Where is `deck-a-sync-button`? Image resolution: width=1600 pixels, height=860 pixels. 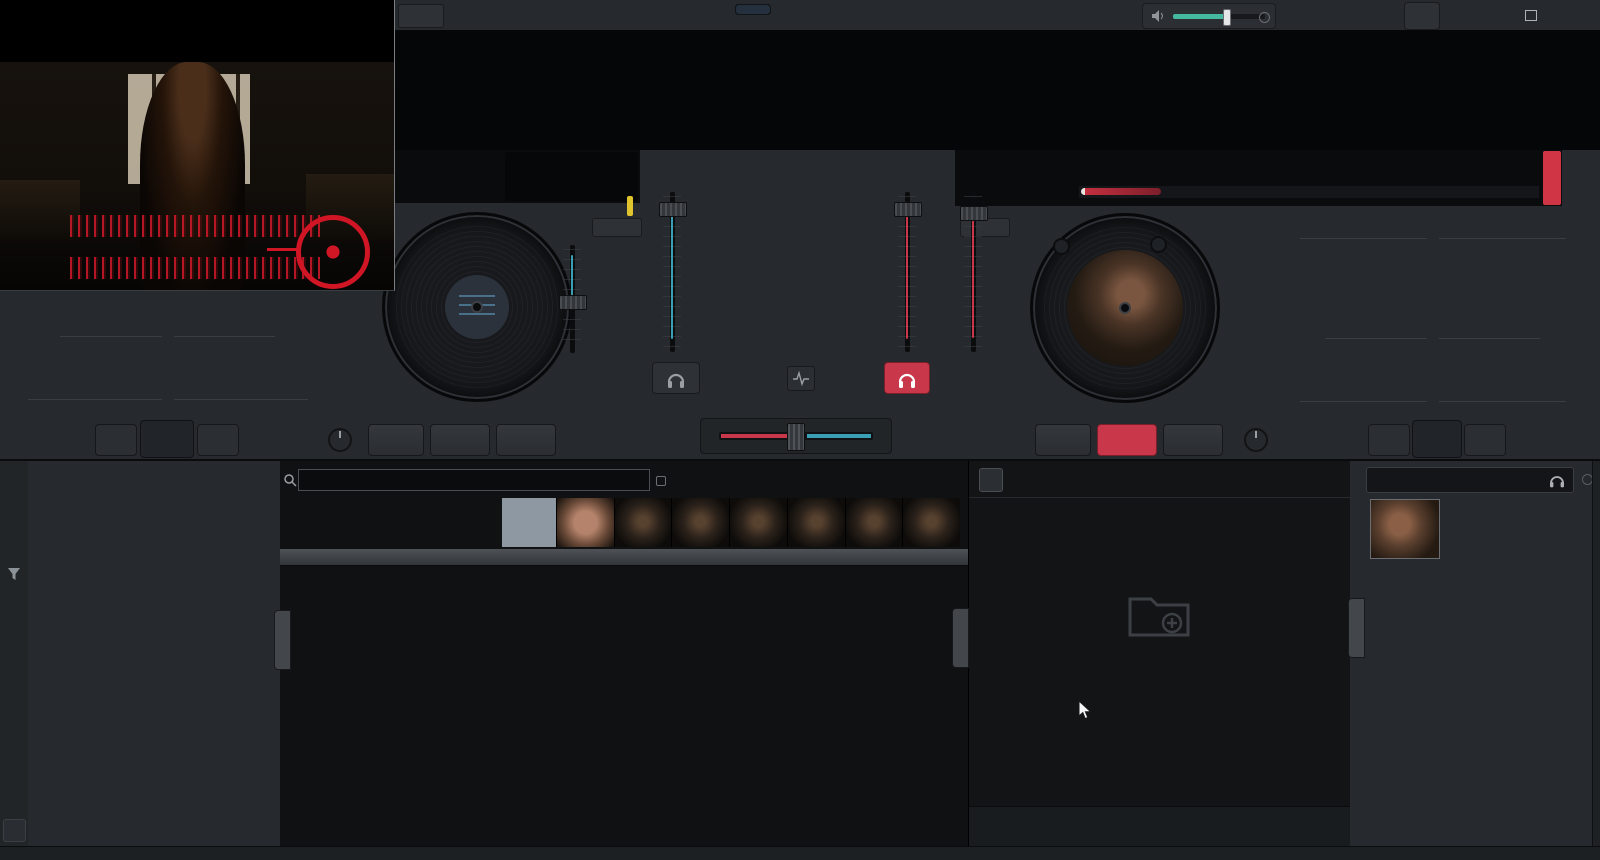
deck-a-sync-button is located at coordinates (526, 440).